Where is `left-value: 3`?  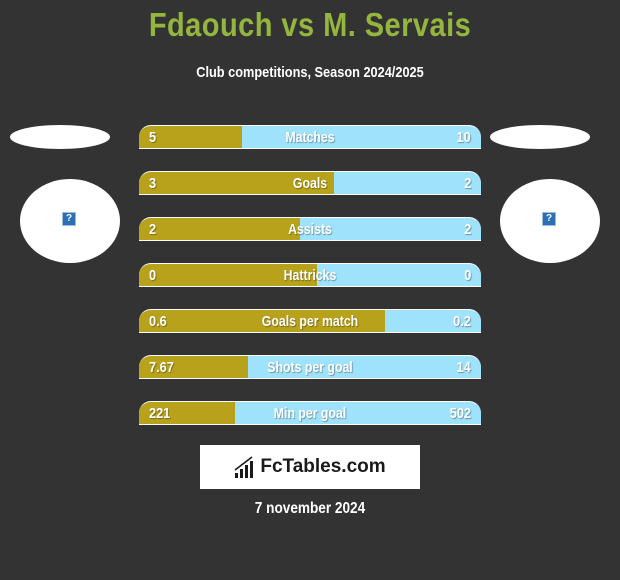
left-value: 3 is located at coordinates (153, 183).